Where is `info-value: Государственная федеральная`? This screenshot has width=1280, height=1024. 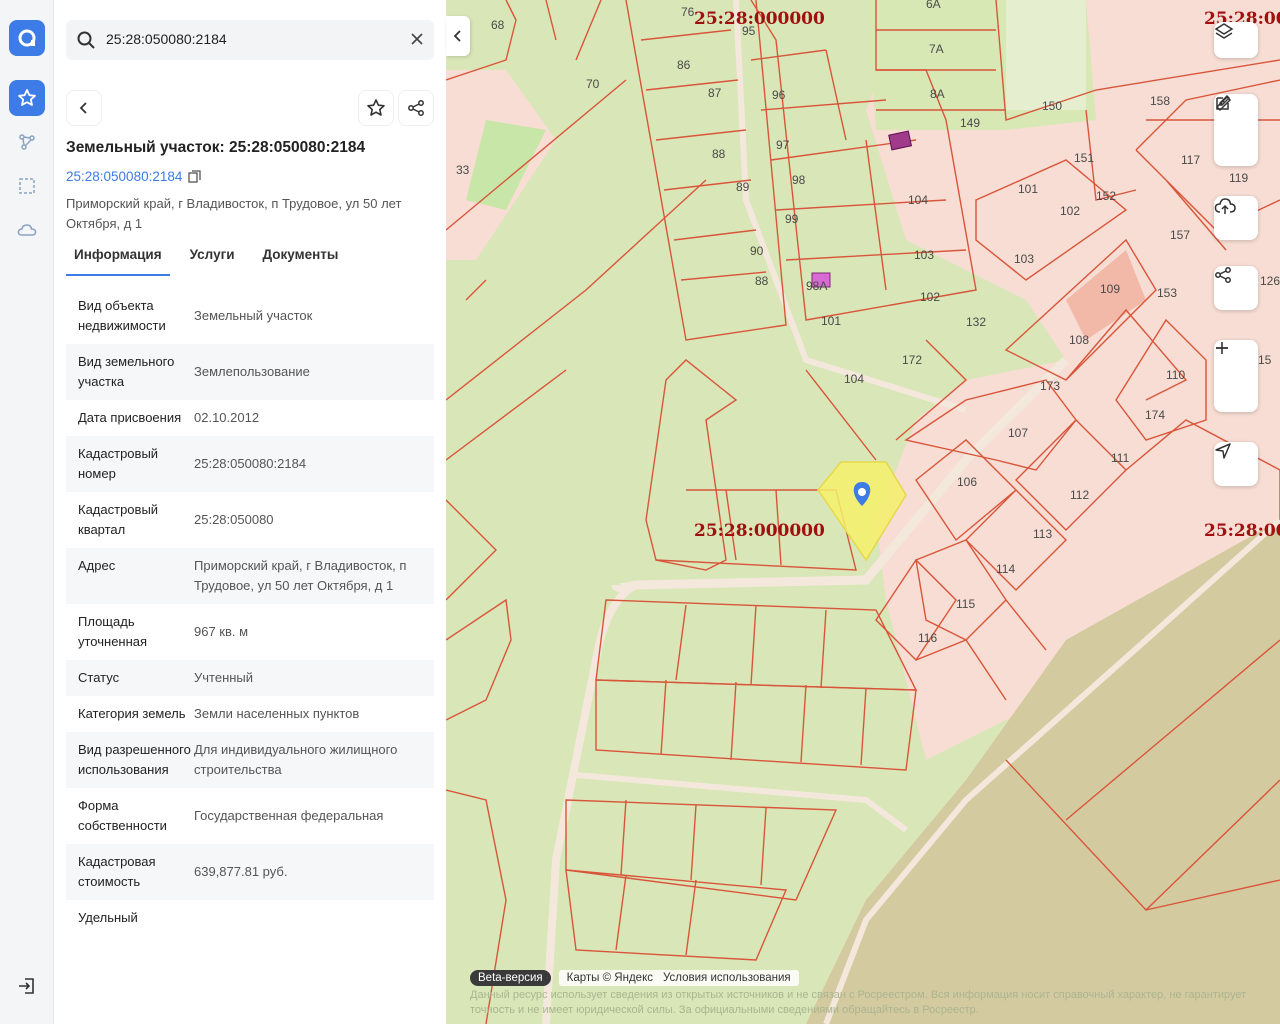 info-value: Государственная федеральная is located at coordinates (289, 815).